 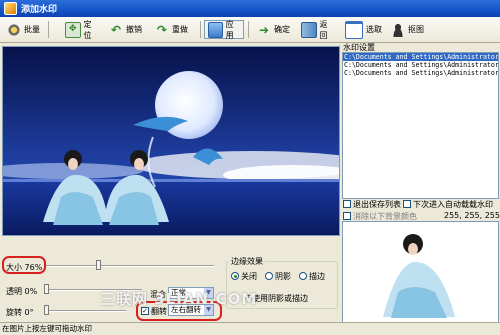 What do you see at coordinates (249, 276) in the screenshot?
I see `edge-off-label: 关闭` at bounding box center [249, 276].